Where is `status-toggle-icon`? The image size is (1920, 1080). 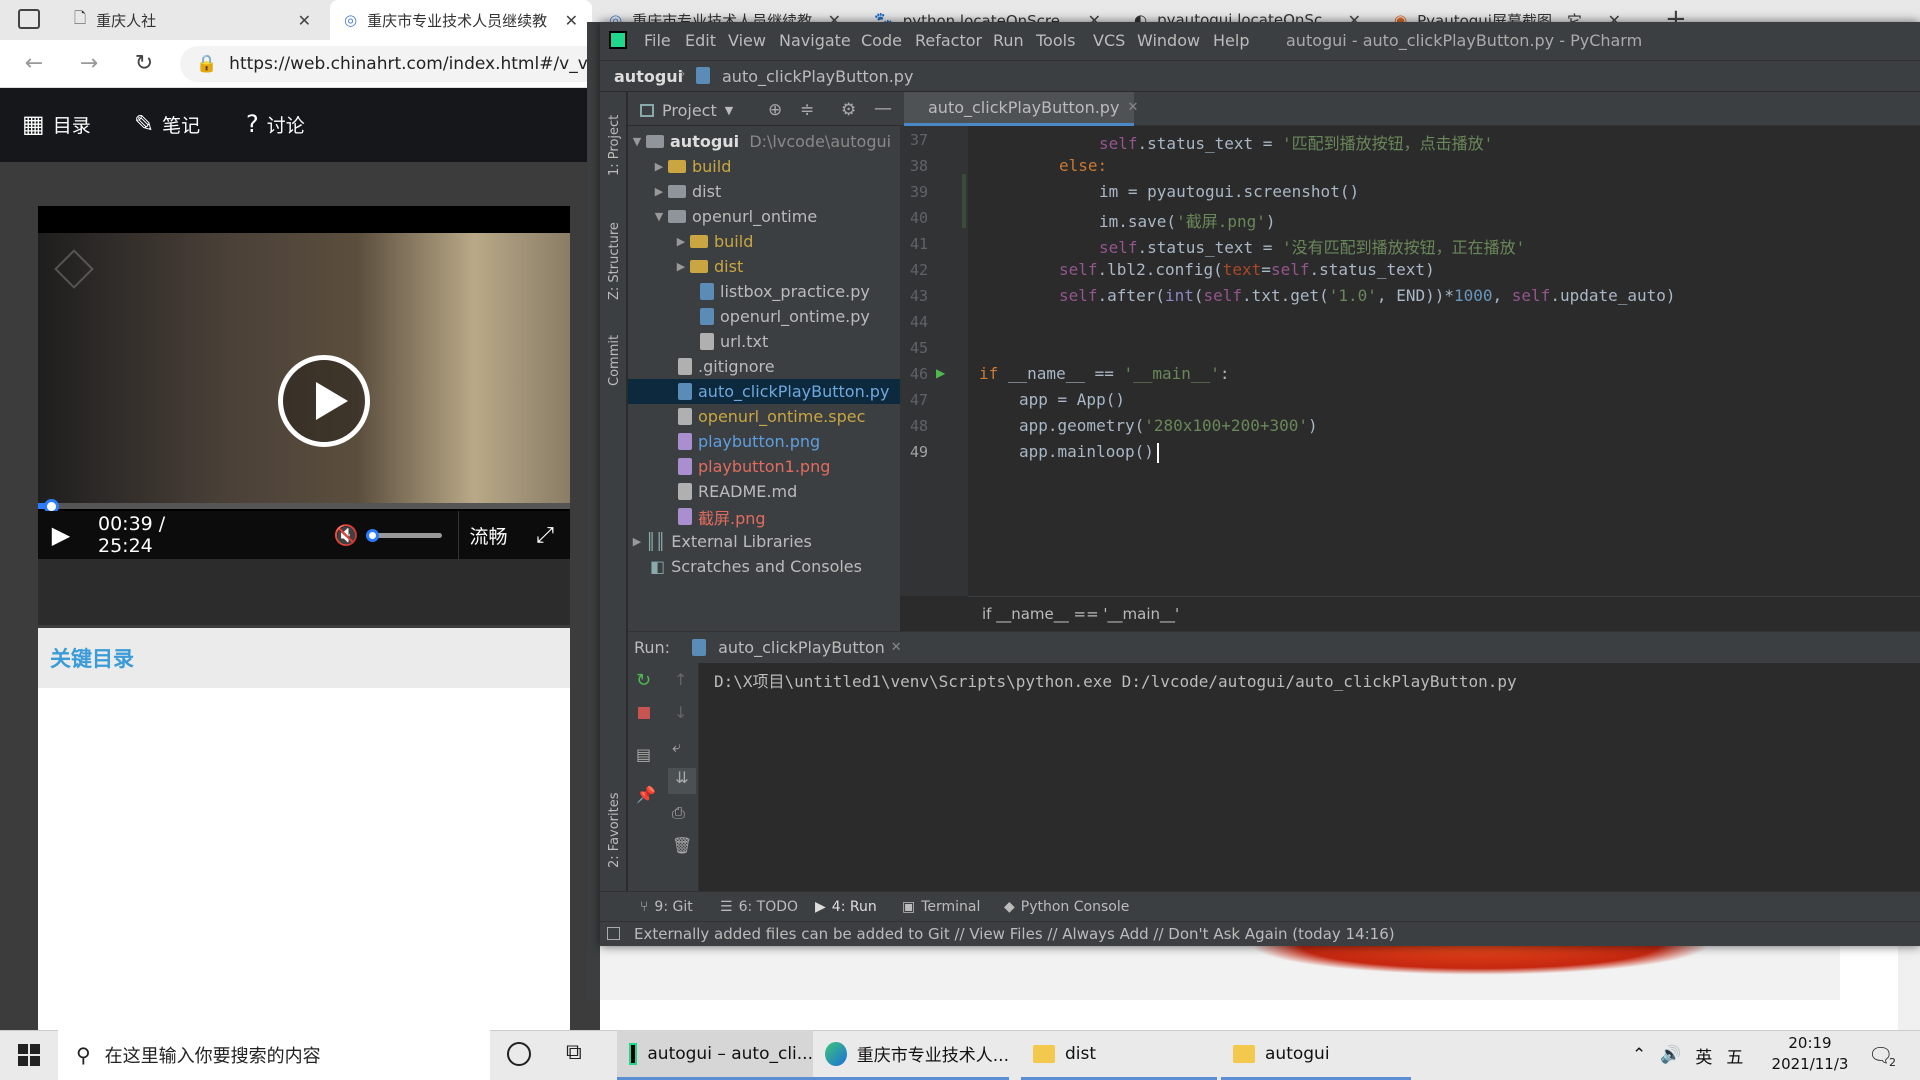 status-toggle-icon is located at coordinates (613, 933).